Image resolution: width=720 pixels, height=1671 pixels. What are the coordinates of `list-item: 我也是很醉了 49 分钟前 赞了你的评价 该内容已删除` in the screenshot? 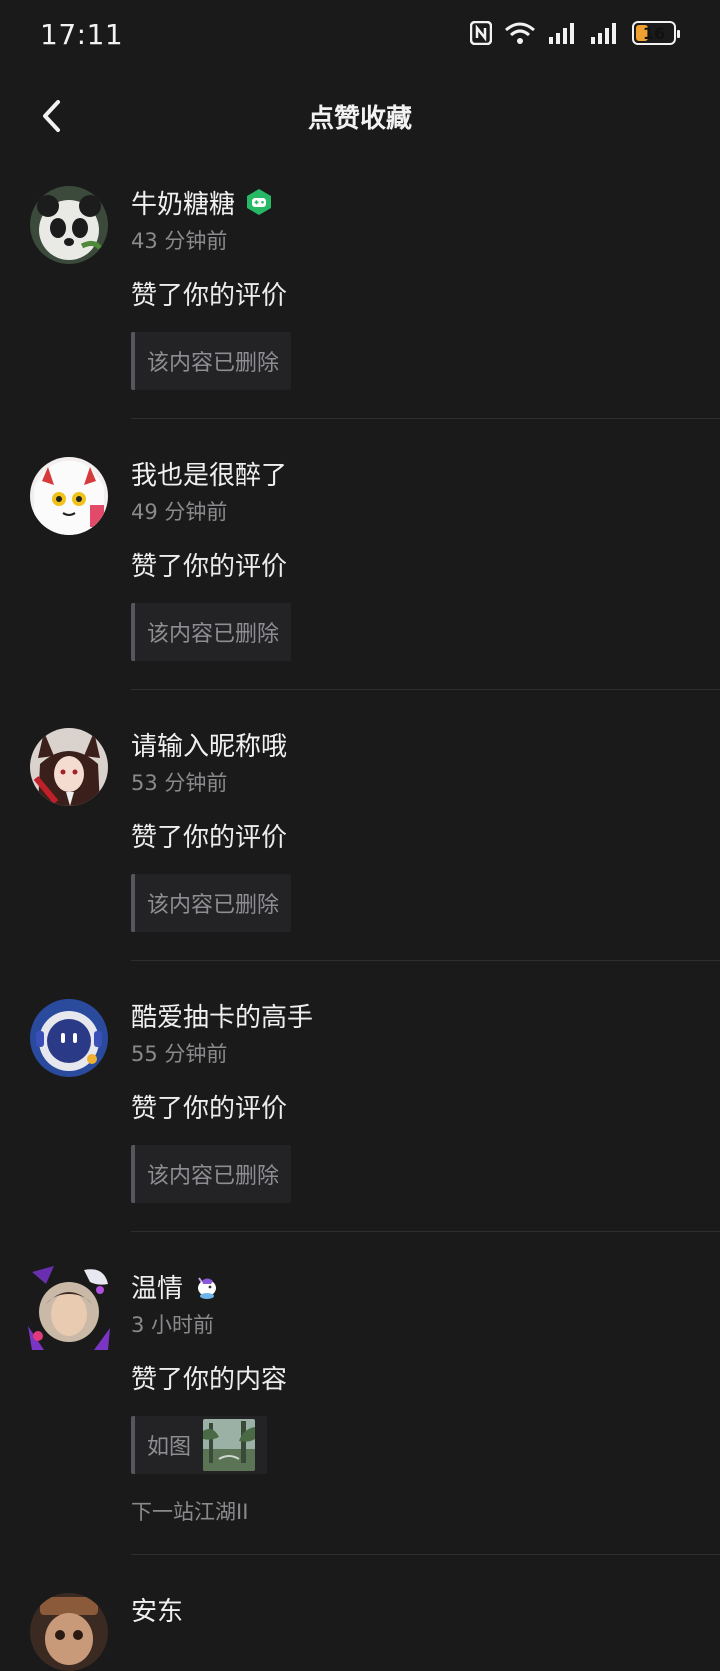 It's located at (360, 568).